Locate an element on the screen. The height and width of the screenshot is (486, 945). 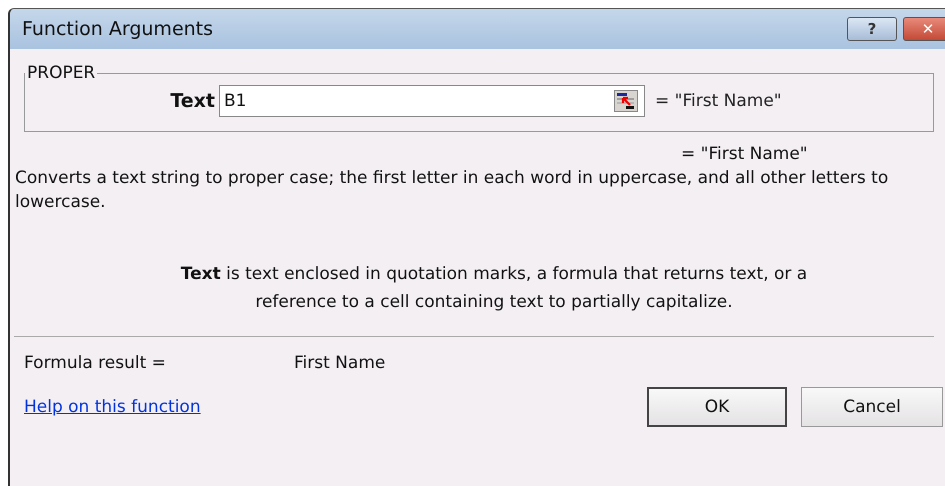
help-button: ? is located at coordinates (872, 29).